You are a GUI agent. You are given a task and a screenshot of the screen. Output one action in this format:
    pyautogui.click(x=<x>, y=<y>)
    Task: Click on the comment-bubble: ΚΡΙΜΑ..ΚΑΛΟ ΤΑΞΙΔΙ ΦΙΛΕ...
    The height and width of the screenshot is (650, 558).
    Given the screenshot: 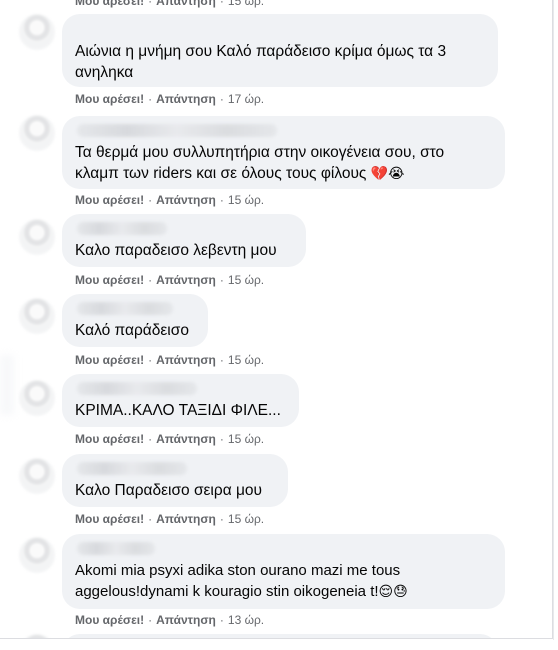 What is the action you would take?
    pyautogui.click(x=180, y=400)
    